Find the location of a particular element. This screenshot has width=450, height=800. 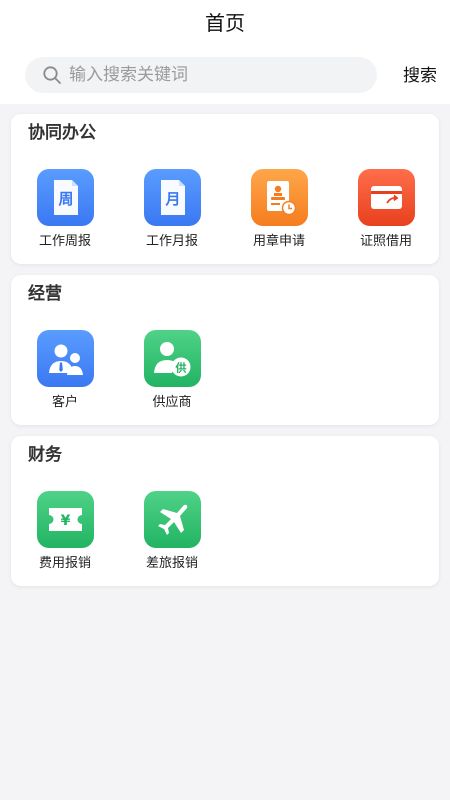

travel-plane-icon is located at coordinates (172, 519).